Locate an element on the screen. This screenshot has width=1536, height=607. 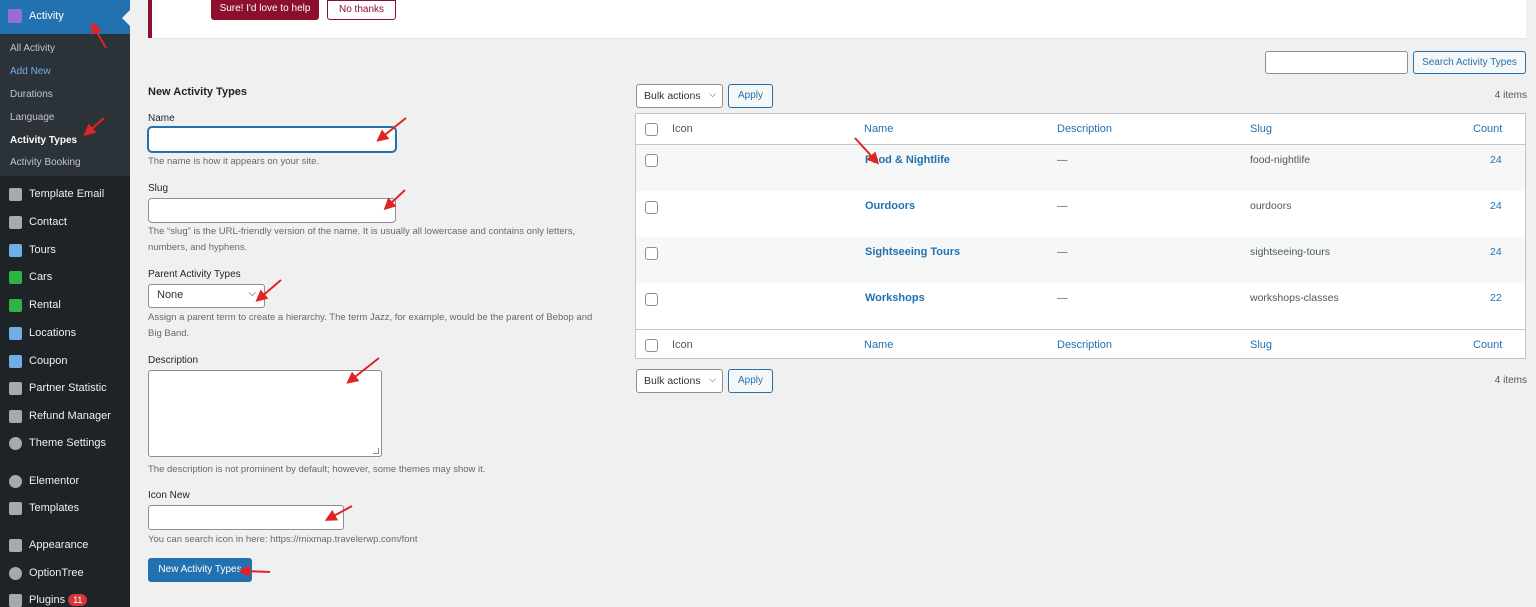
add-term-button: New Activity Types is located at coordinates (200, 570).